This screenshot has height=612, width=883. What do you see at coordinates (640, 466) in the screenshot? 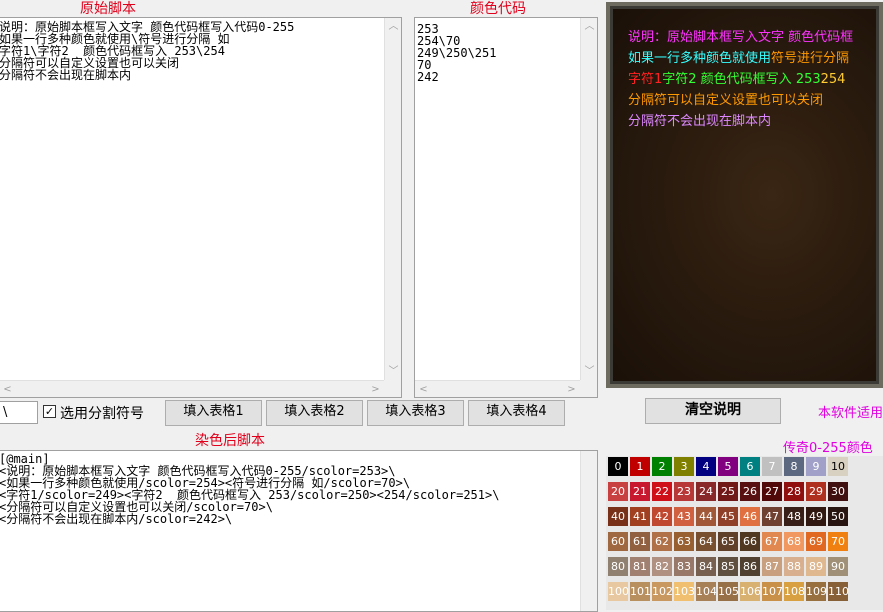
I see `palette-cell: 1` at bounding box center [640, 466].